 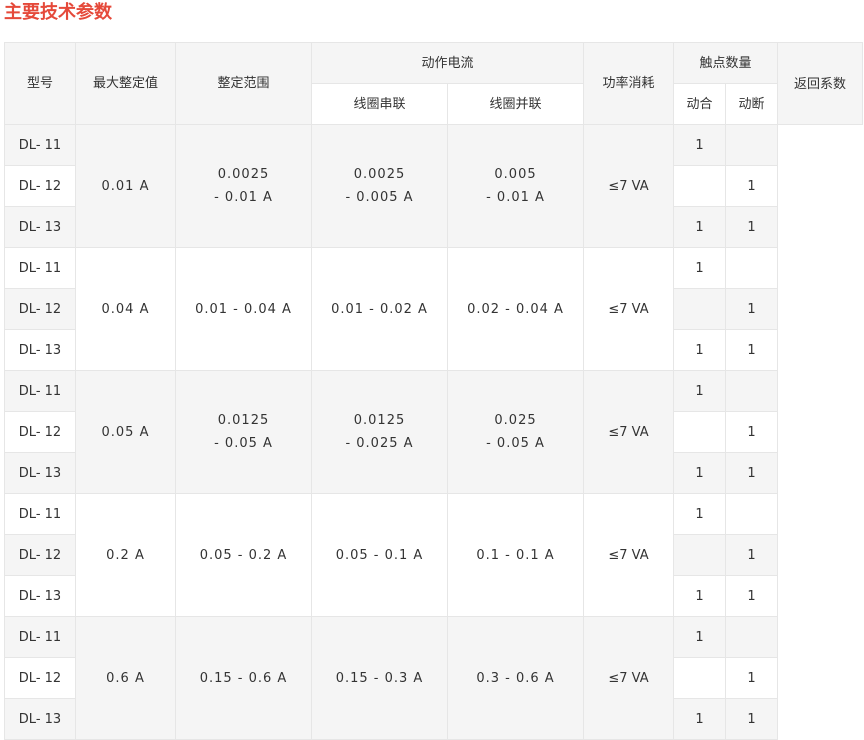 I want to click on coil-parallel-cell: 0.3 - 0.6 A, so click(x=515, y=678).